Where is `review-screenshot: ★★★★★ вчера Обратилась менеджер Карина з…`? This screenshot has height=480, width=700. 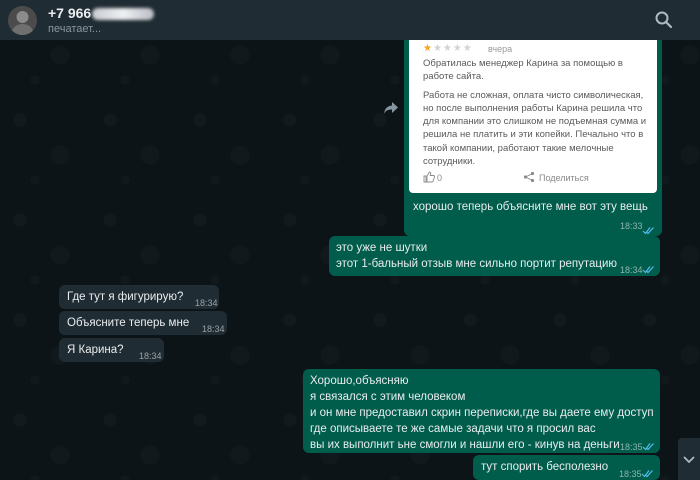
review-screenshot: ★★★★★ вчера Обратилась менеджер Карина з… is located at coordinates (533, 116).